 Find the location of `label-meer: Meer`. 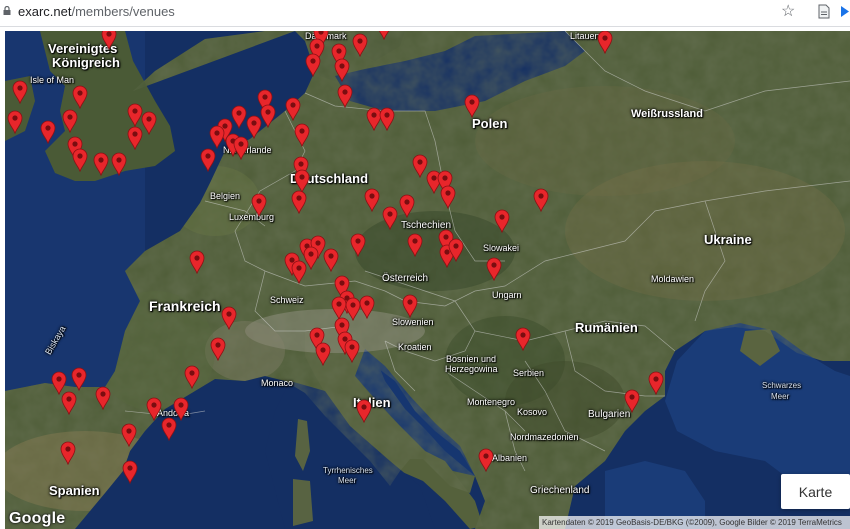

label-meer: Meer is located at coordinates (780, 396).